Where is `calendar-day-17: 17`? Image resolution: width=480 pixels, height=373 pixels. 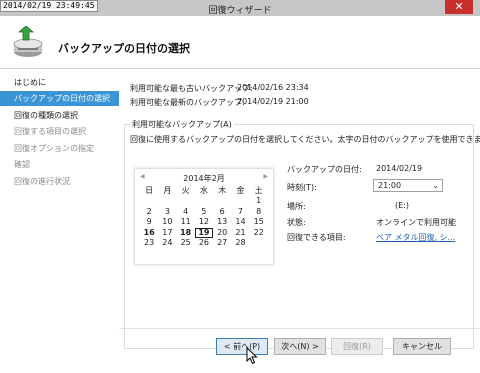
calendar-day-17: 17 is located at coordinates (167, 233).